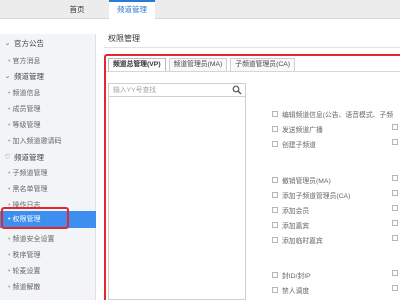 The height and width of the screenshot is (300, 400). I want to click on sidebar-group-announcements: ⌄ 官方公告, so click(24, 43).